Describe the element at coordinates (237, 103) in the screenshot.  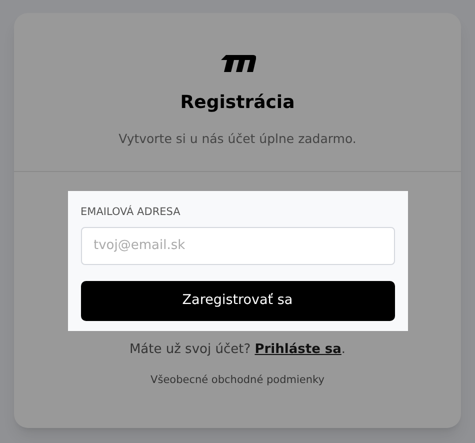
I see `page-title: Registrácia` at that location.